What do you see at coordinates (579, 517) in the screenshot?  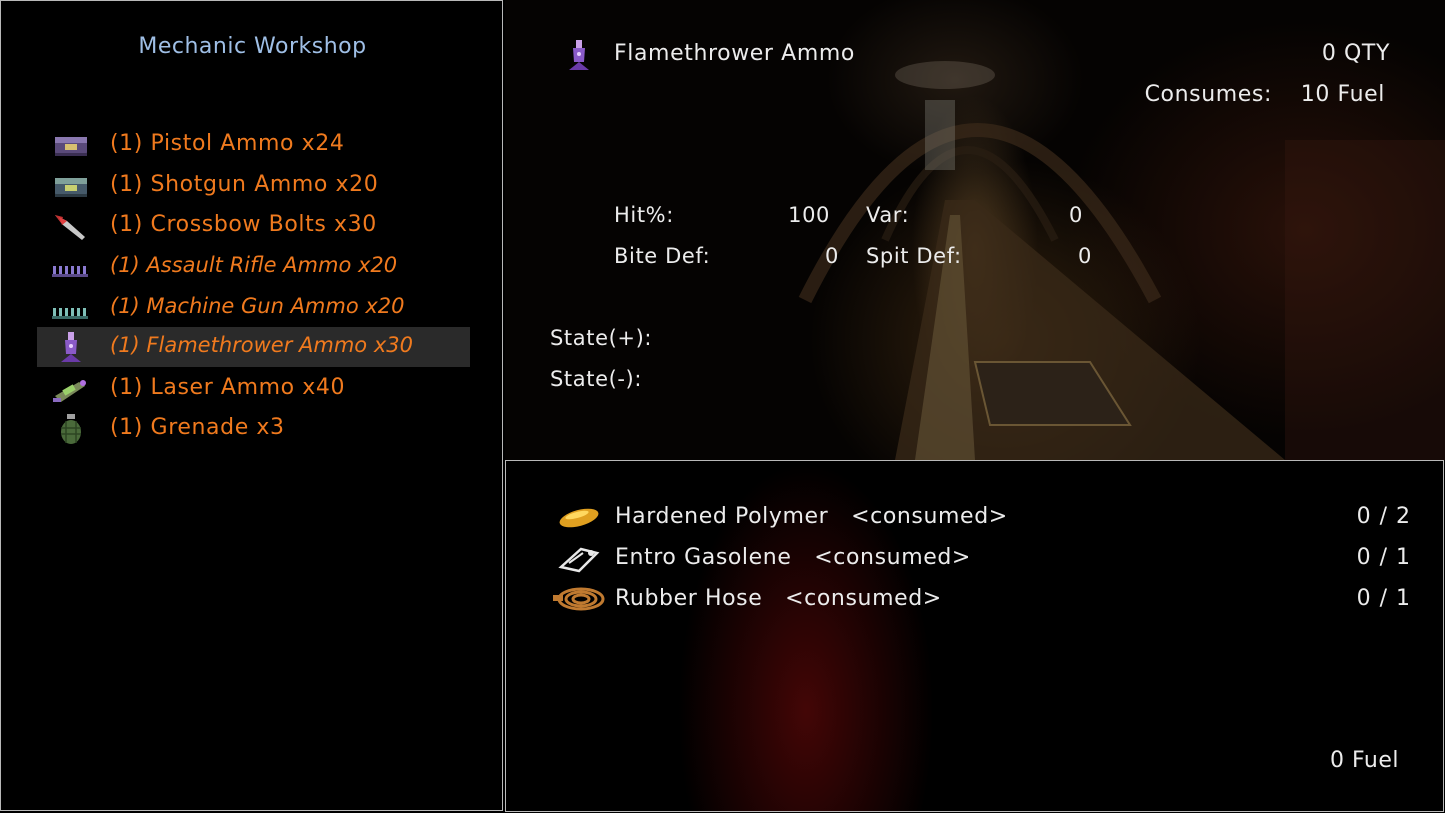 I see `polymer-icon` at bounding box center [579, 517].